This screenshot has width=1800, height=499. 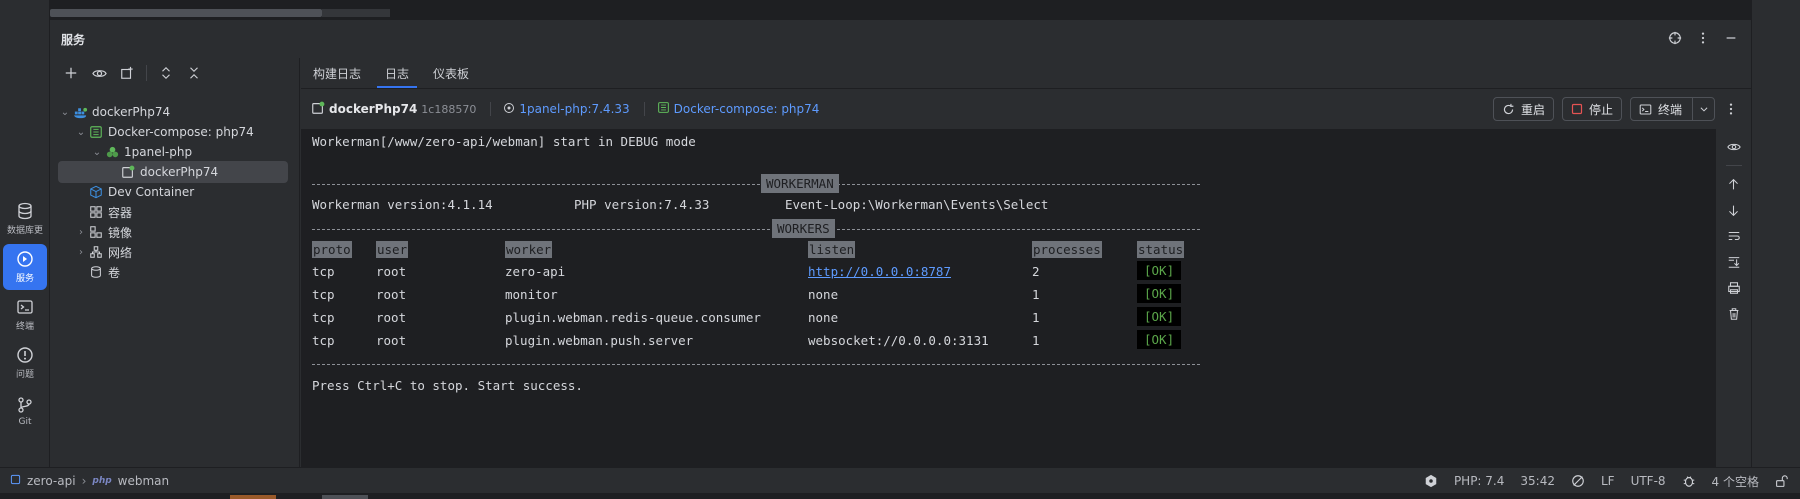 I want to click on cell-listen: none, so click(x=823, y=294).